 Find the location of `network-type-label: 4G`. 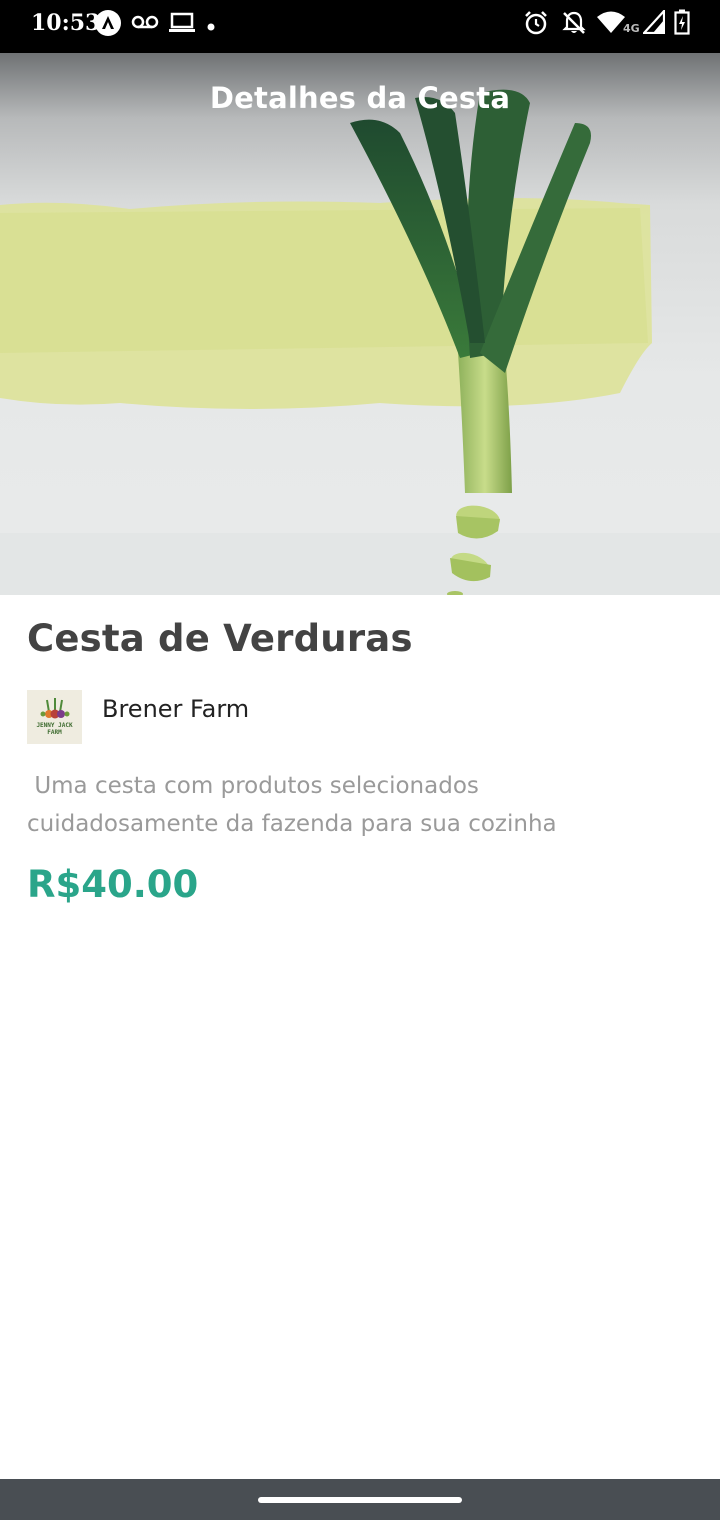

network-type-label: 4G is located at coordinates (631, 28).